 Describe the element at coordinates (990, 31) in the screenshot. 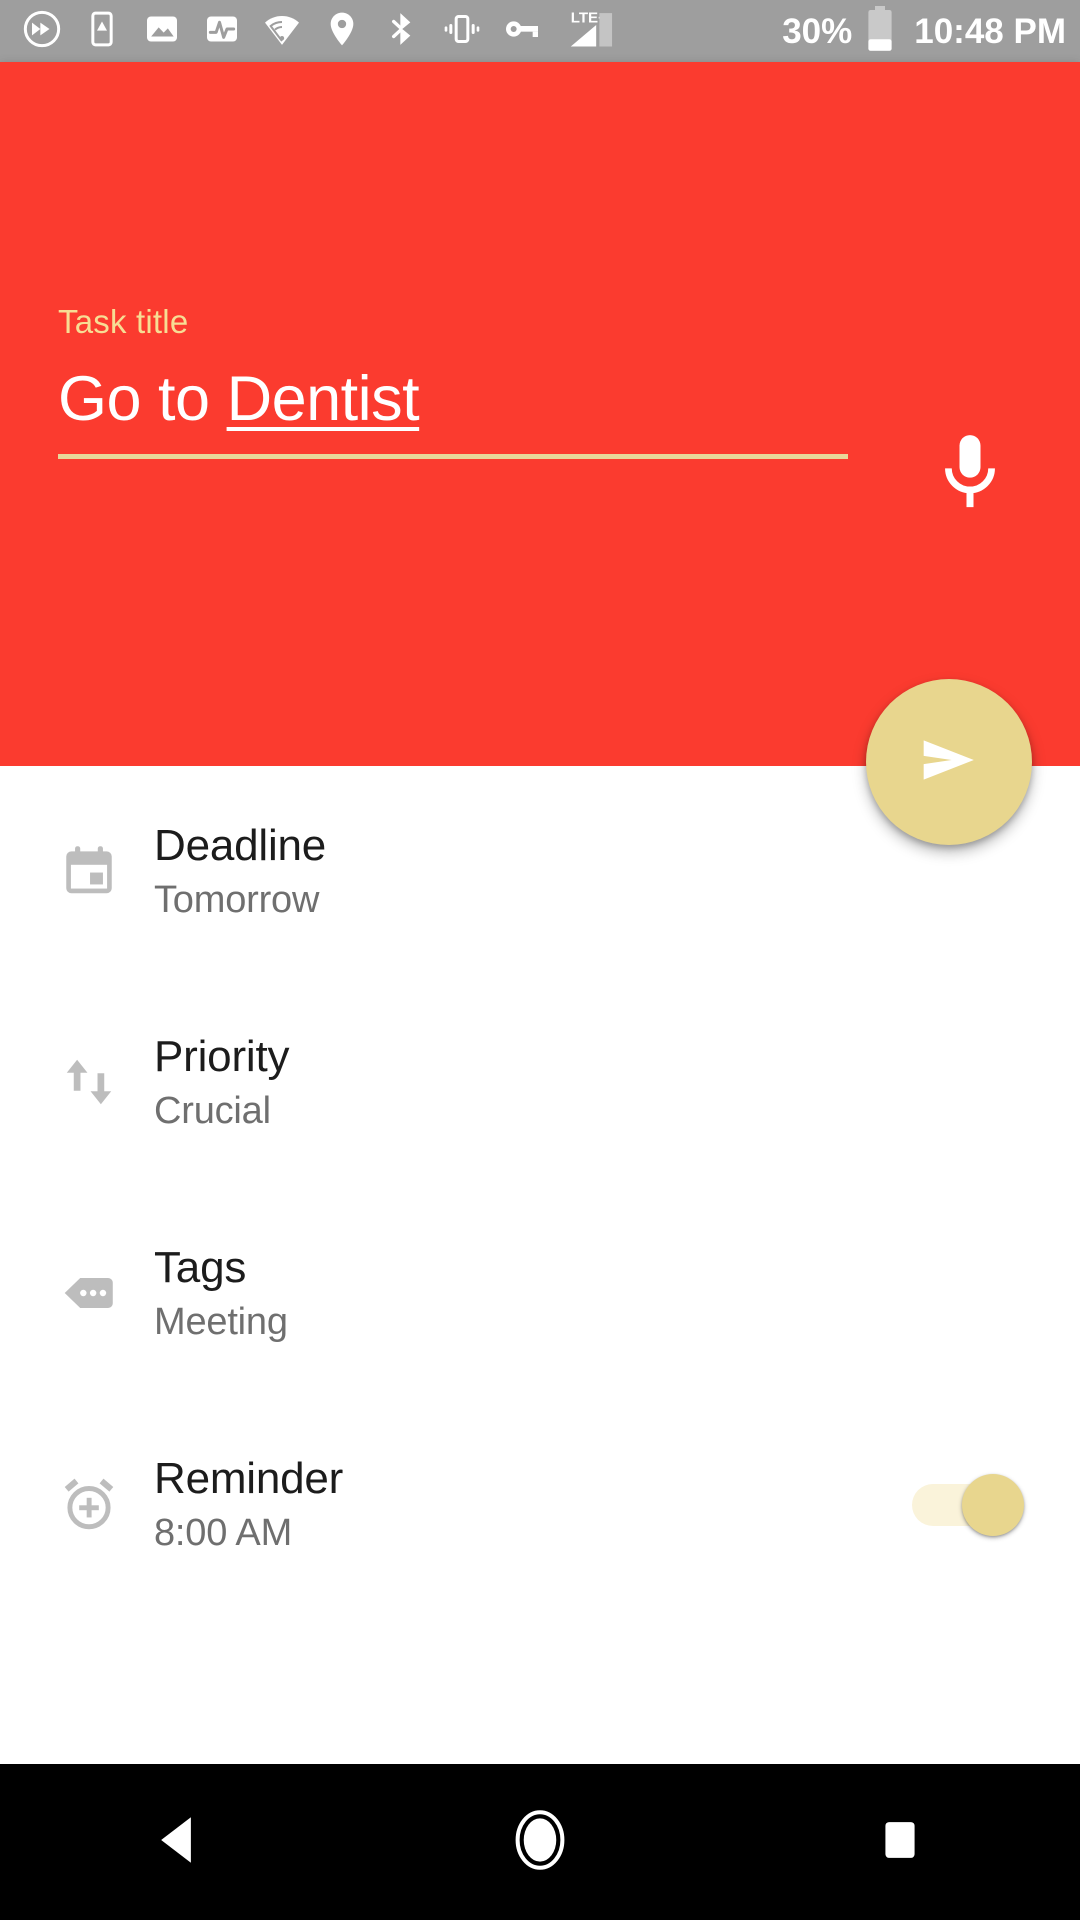

I see `clock-label: 10:48 PM` at that location.